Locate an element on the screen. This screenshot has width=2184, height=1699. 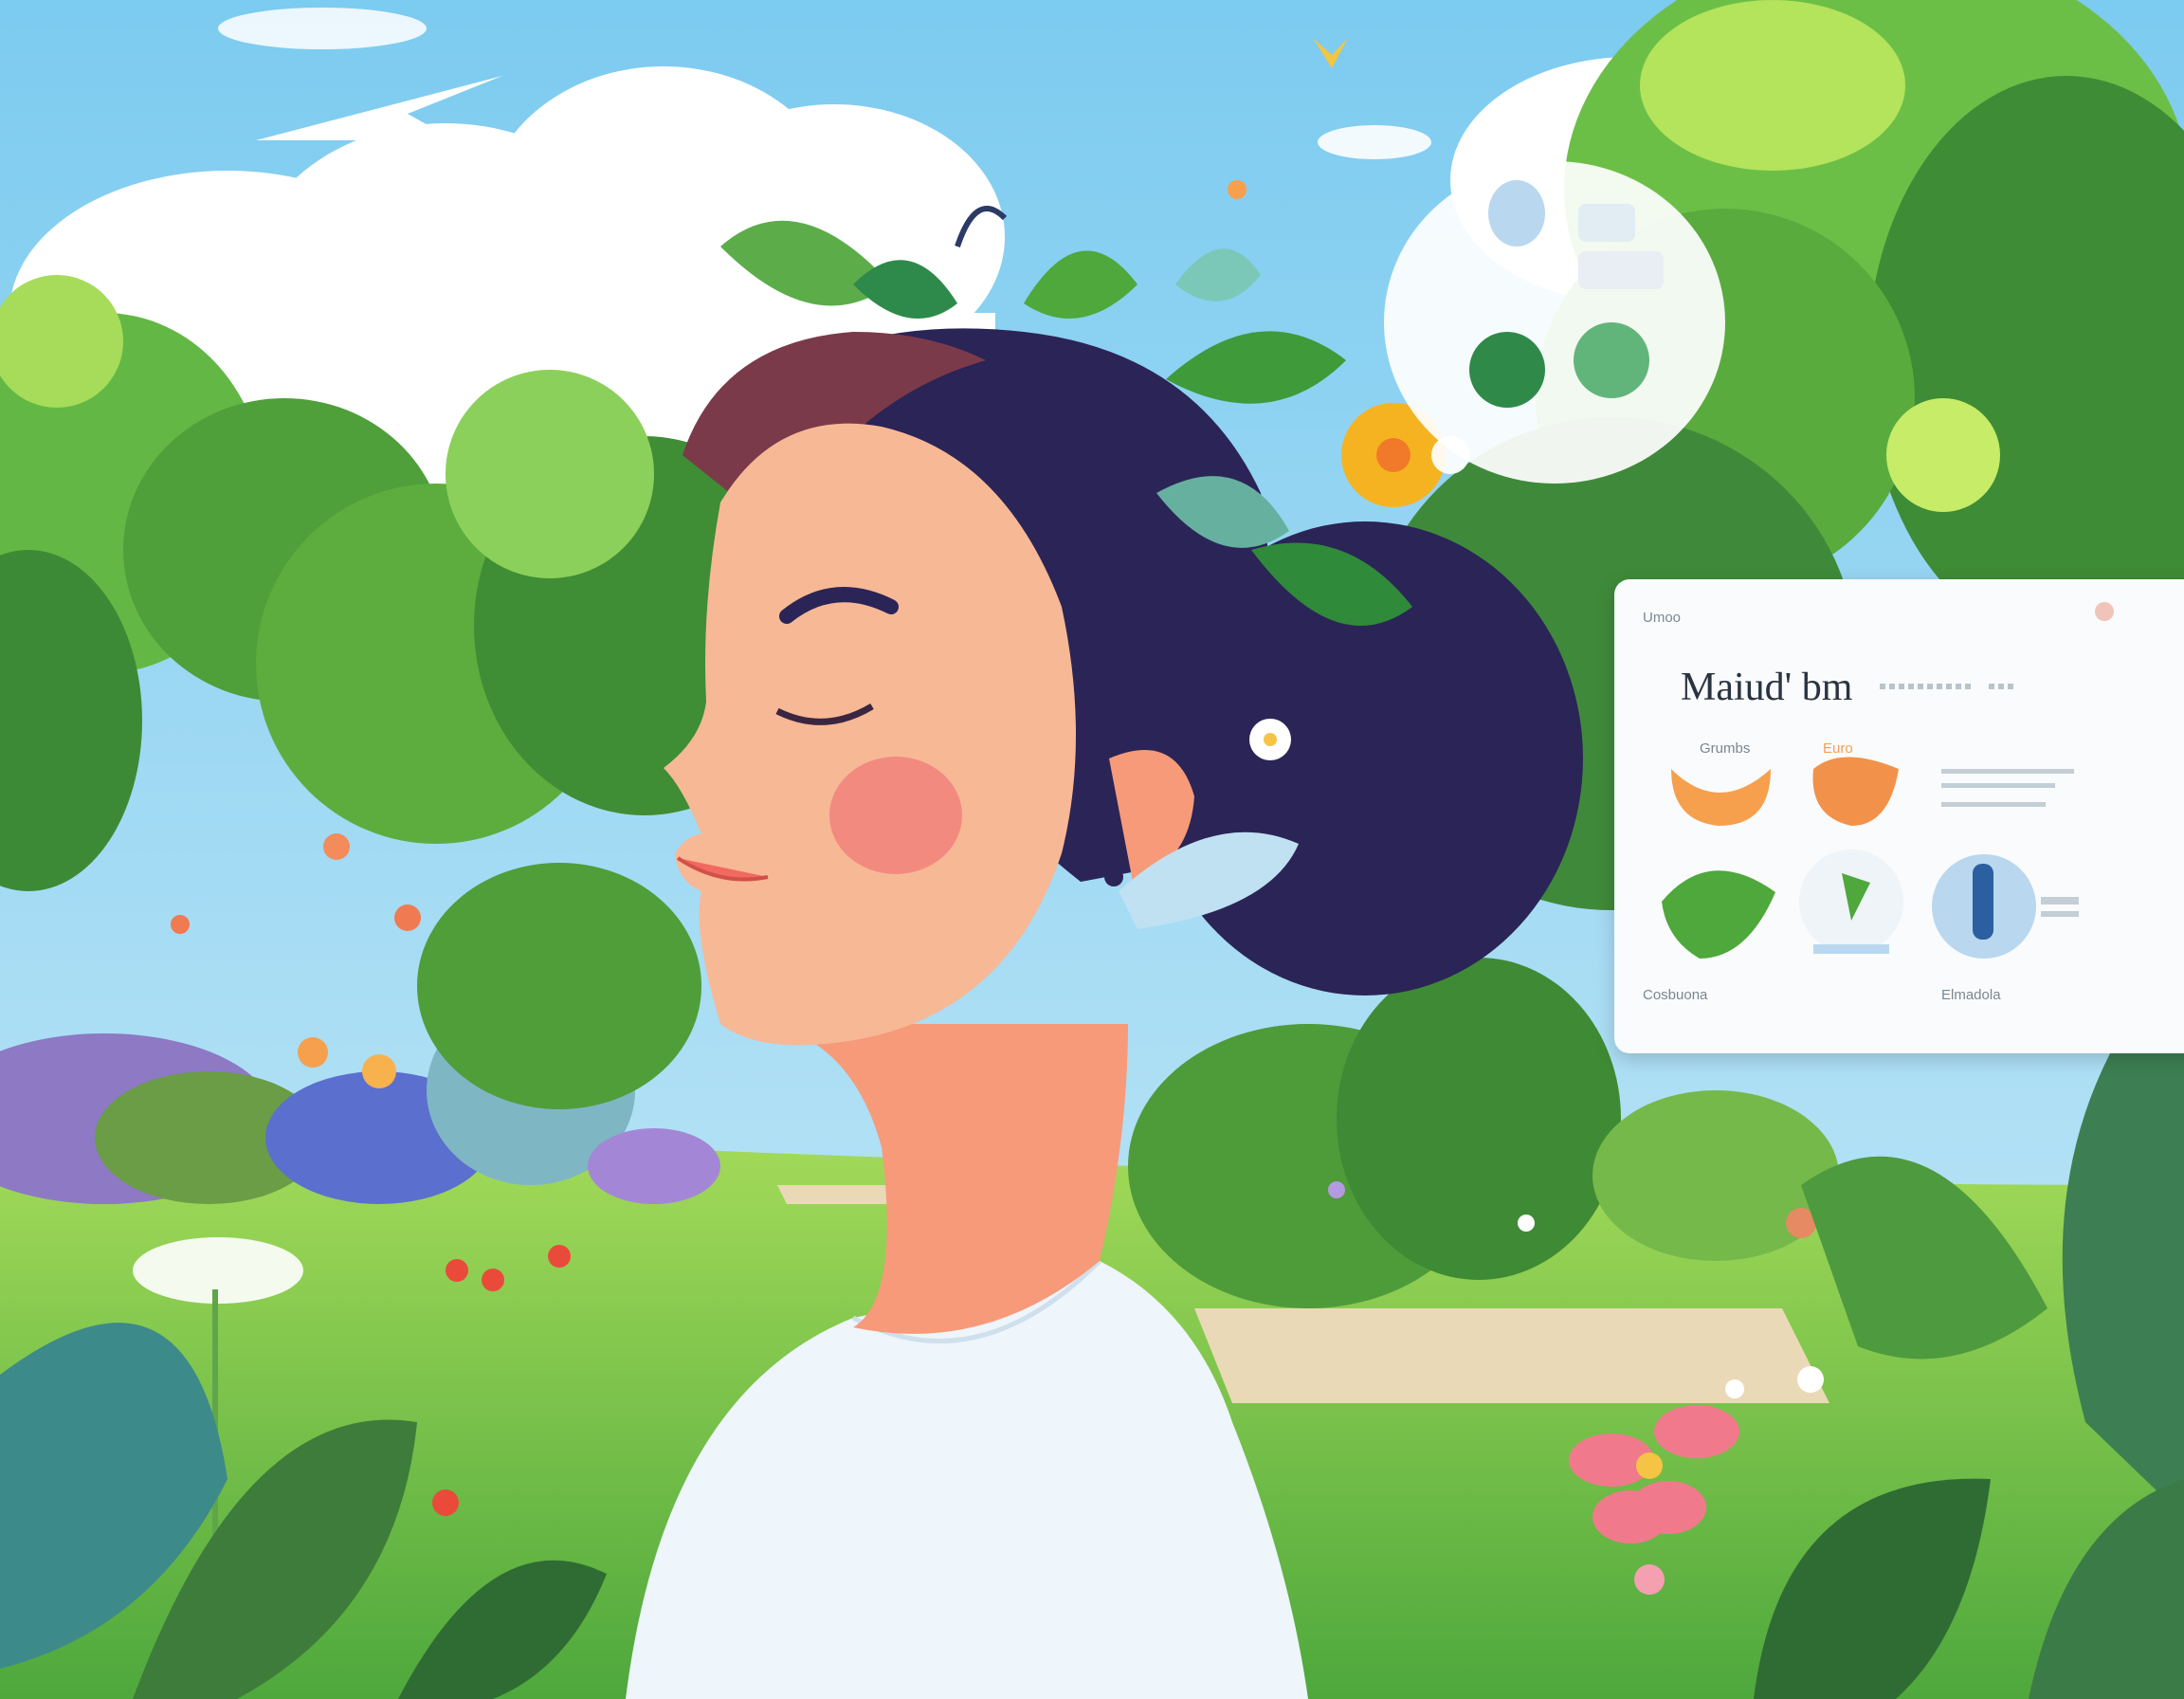
footer-label-left: Cosbuona is located at coordinates (1675, 995).